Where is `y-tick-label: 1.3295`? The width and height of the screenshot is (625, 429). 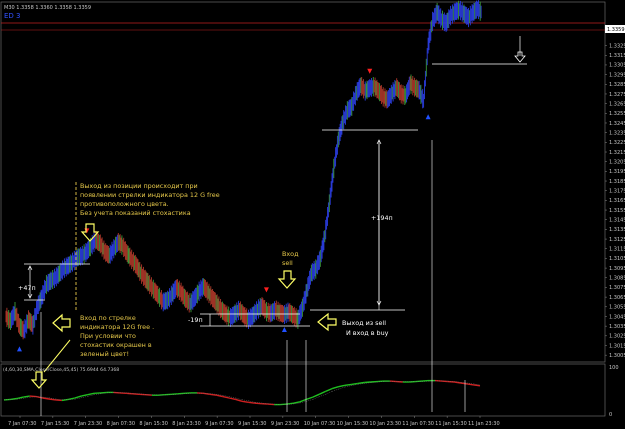 y-tick-label: 1.3295 is located at coordinates (617, 75).